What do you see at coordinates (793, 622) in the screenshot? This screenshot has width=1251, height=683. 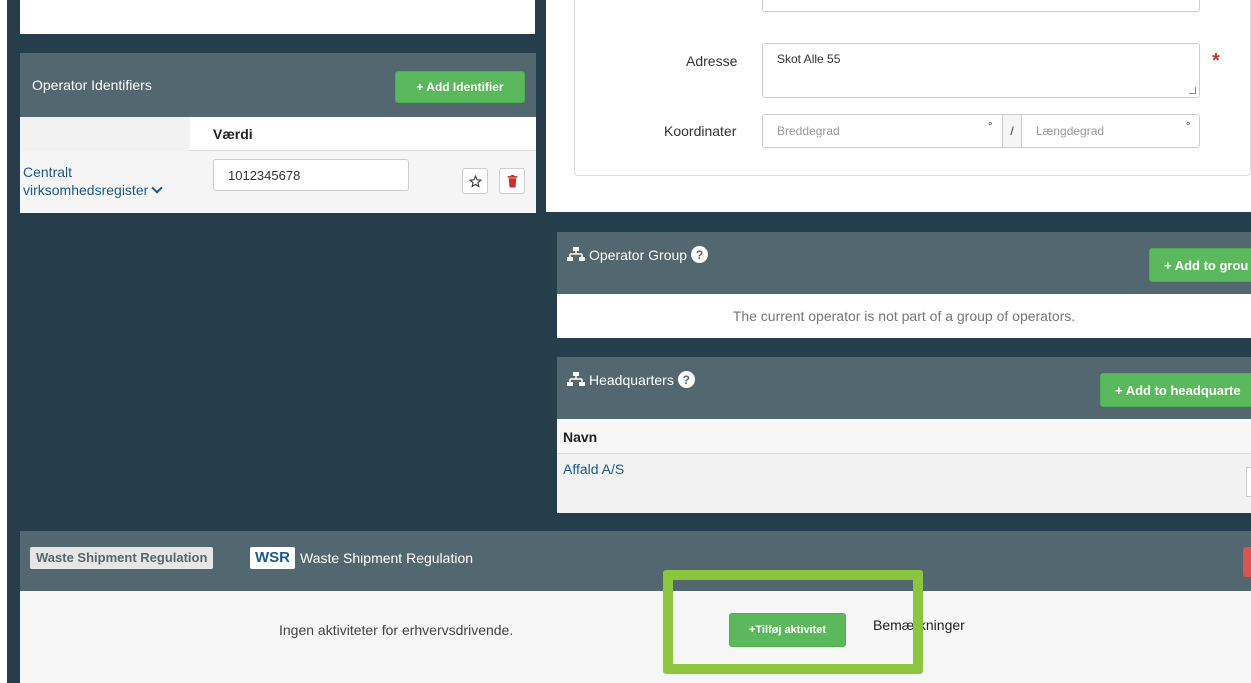 I see `highlight-box` at bounding box center [793, 622].